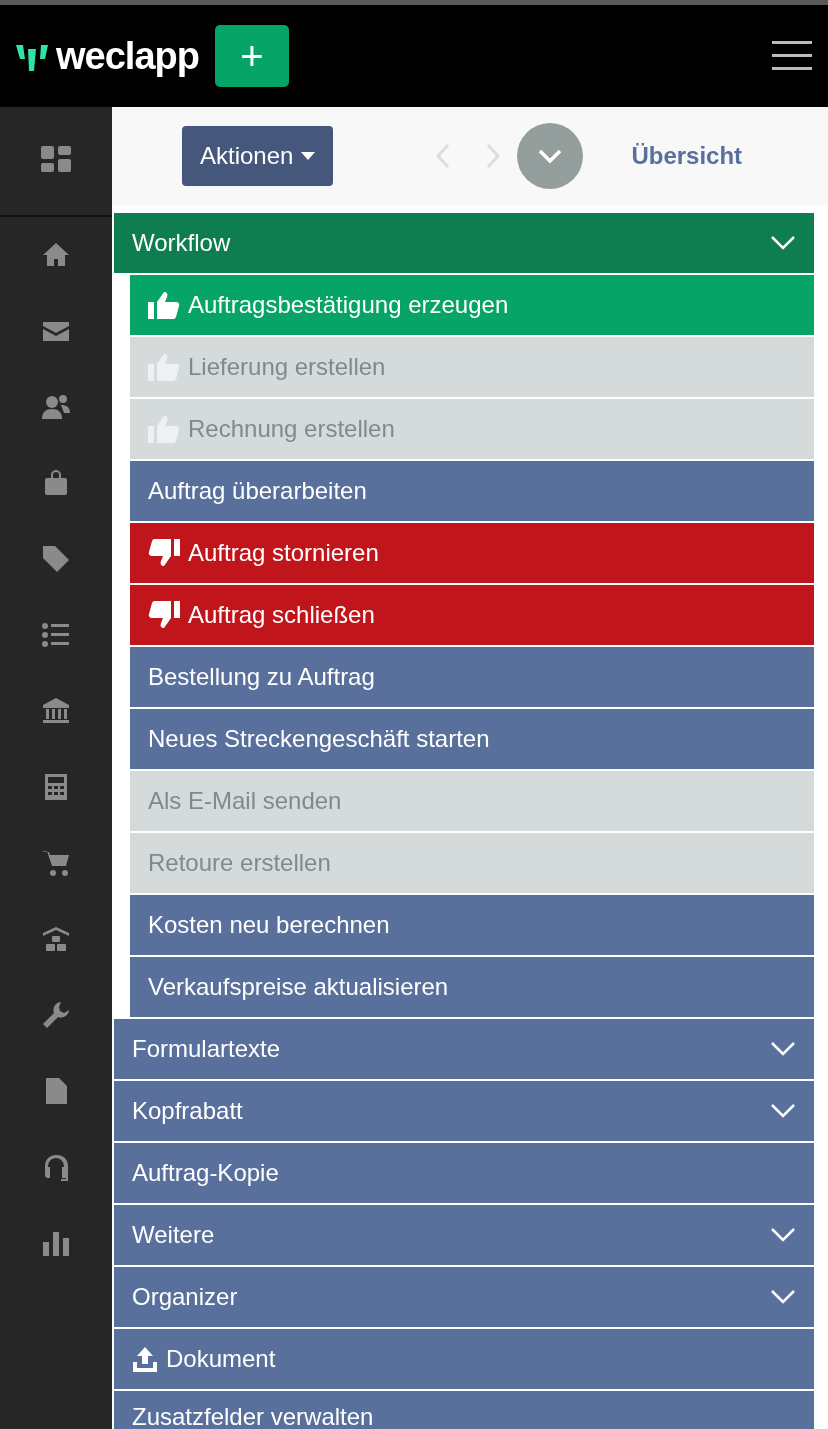  What do you see at coordinates (464, 1236) in the screenshot?
I see `section-header: Weitere` at bounding box center [464, 1236].